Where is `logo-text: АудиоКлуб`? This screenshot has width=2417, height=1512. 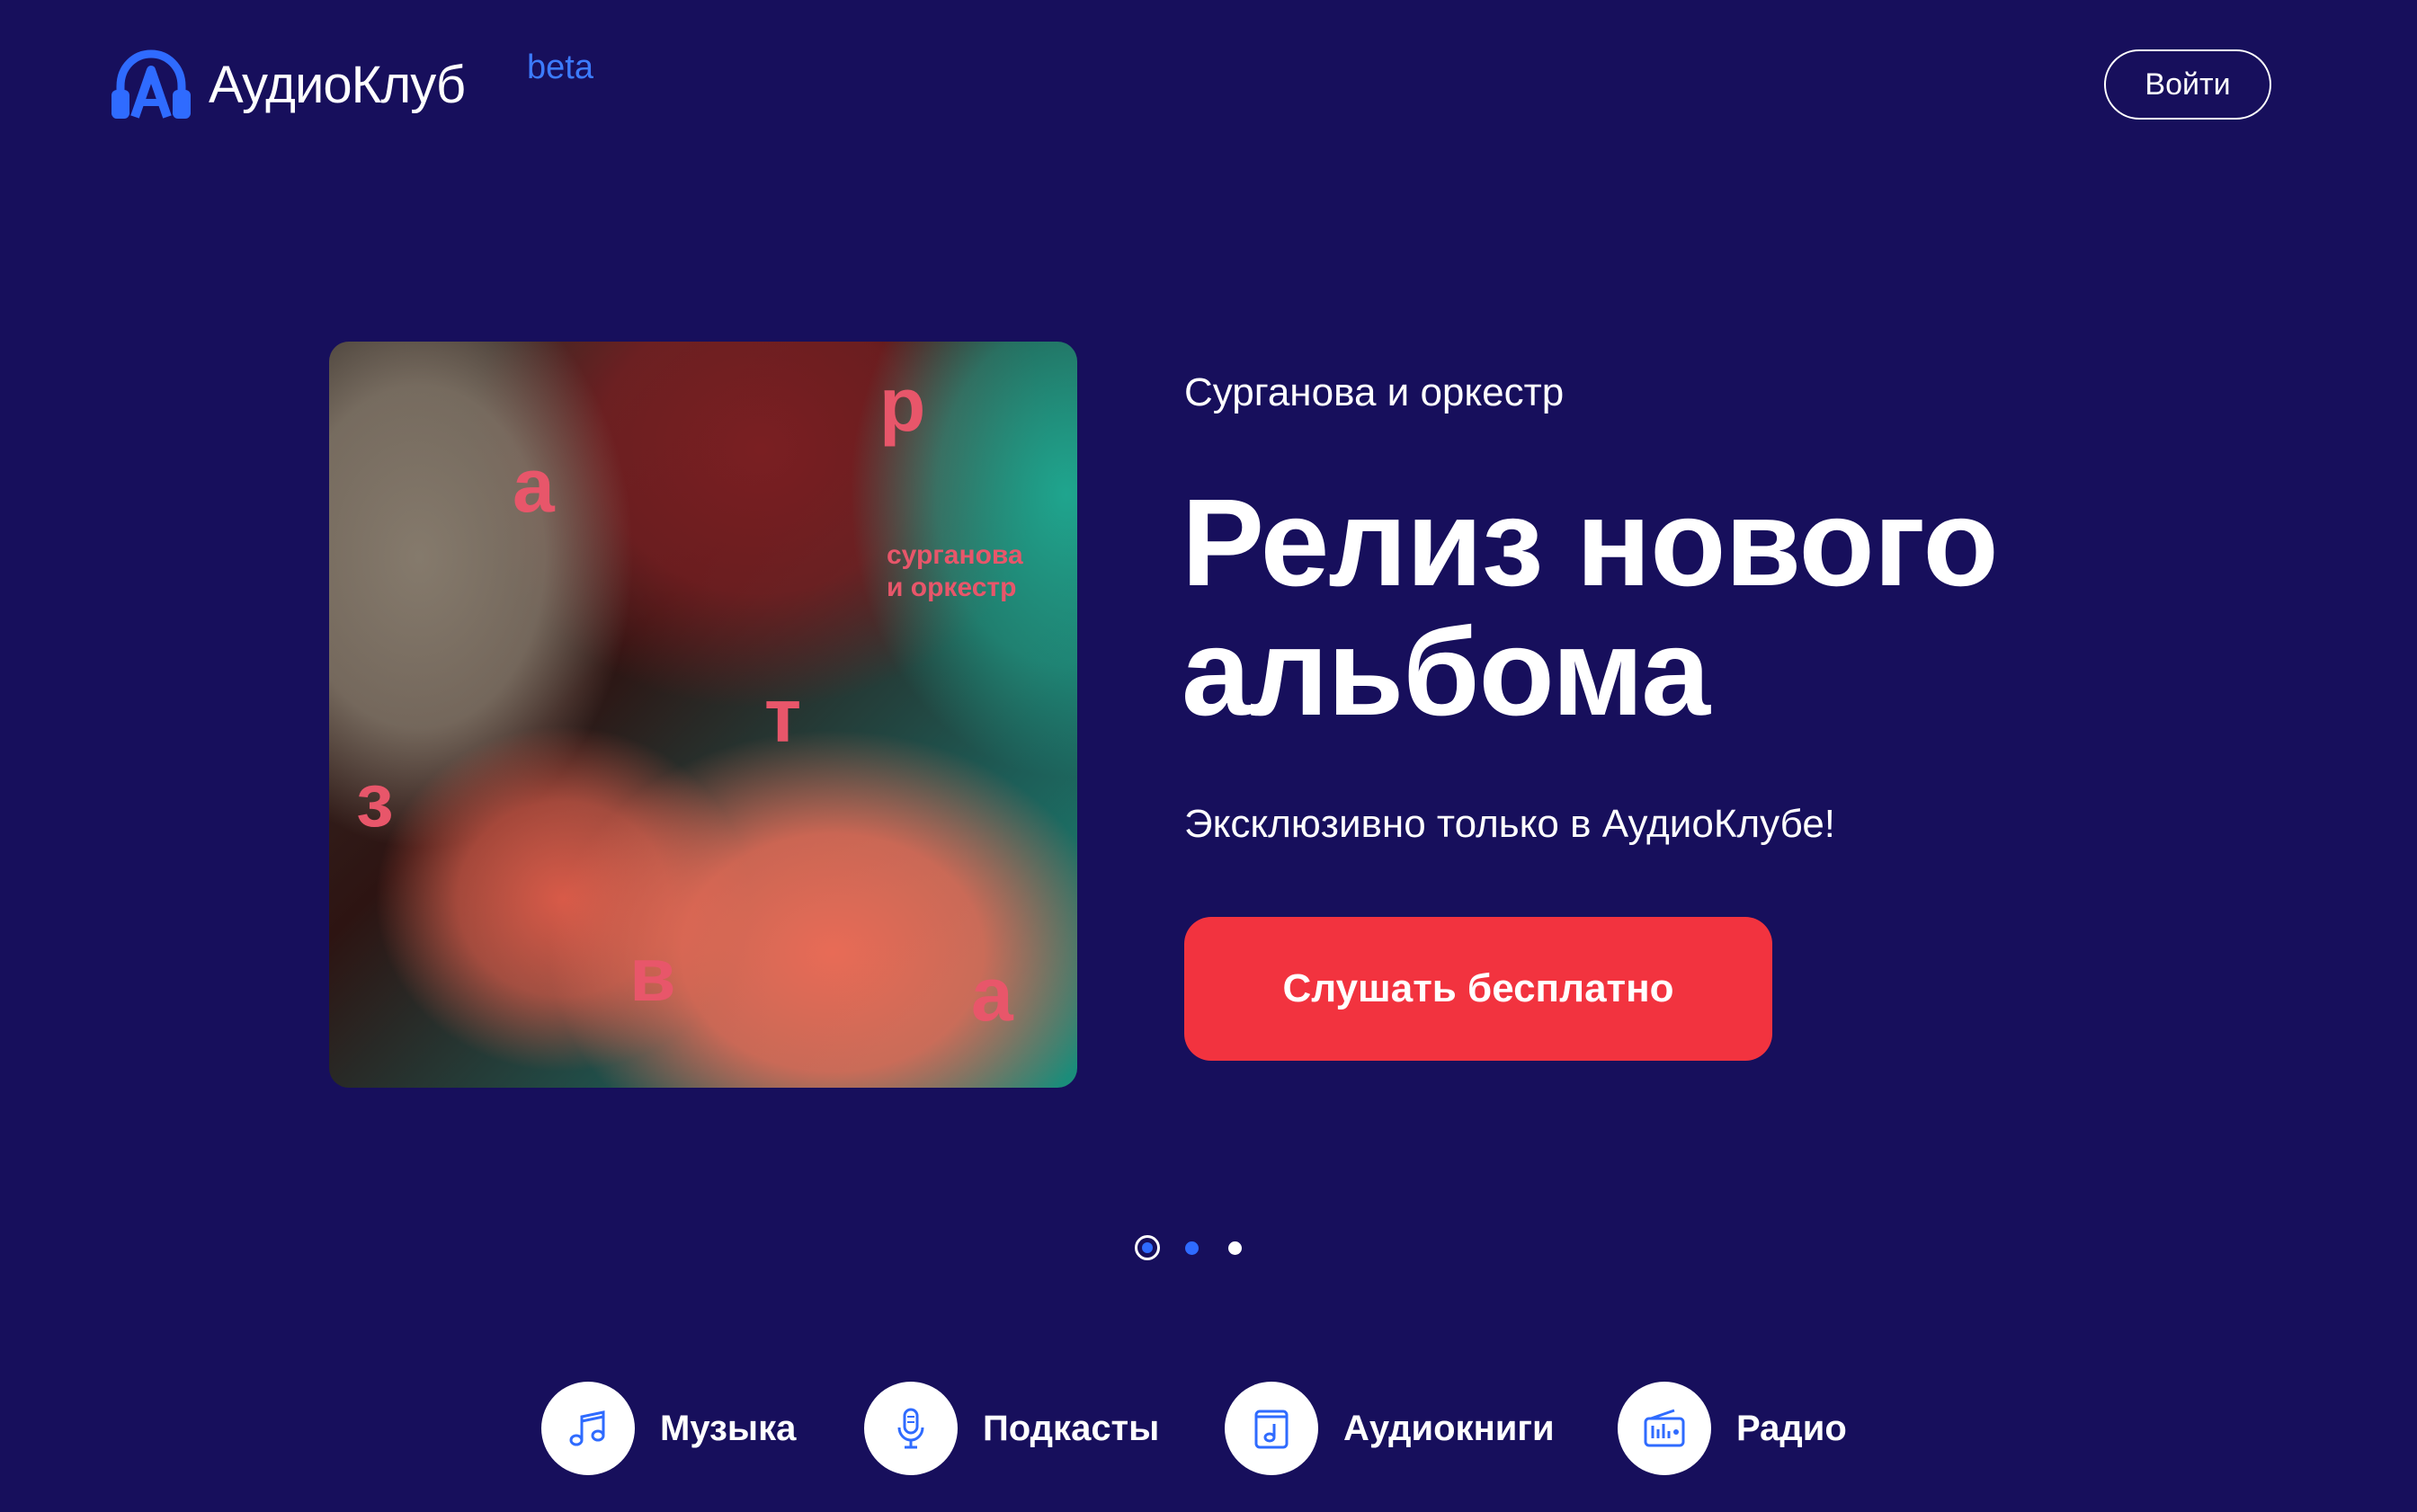 logo-text: АудиоКлуб is located at coordinates (337, 84).